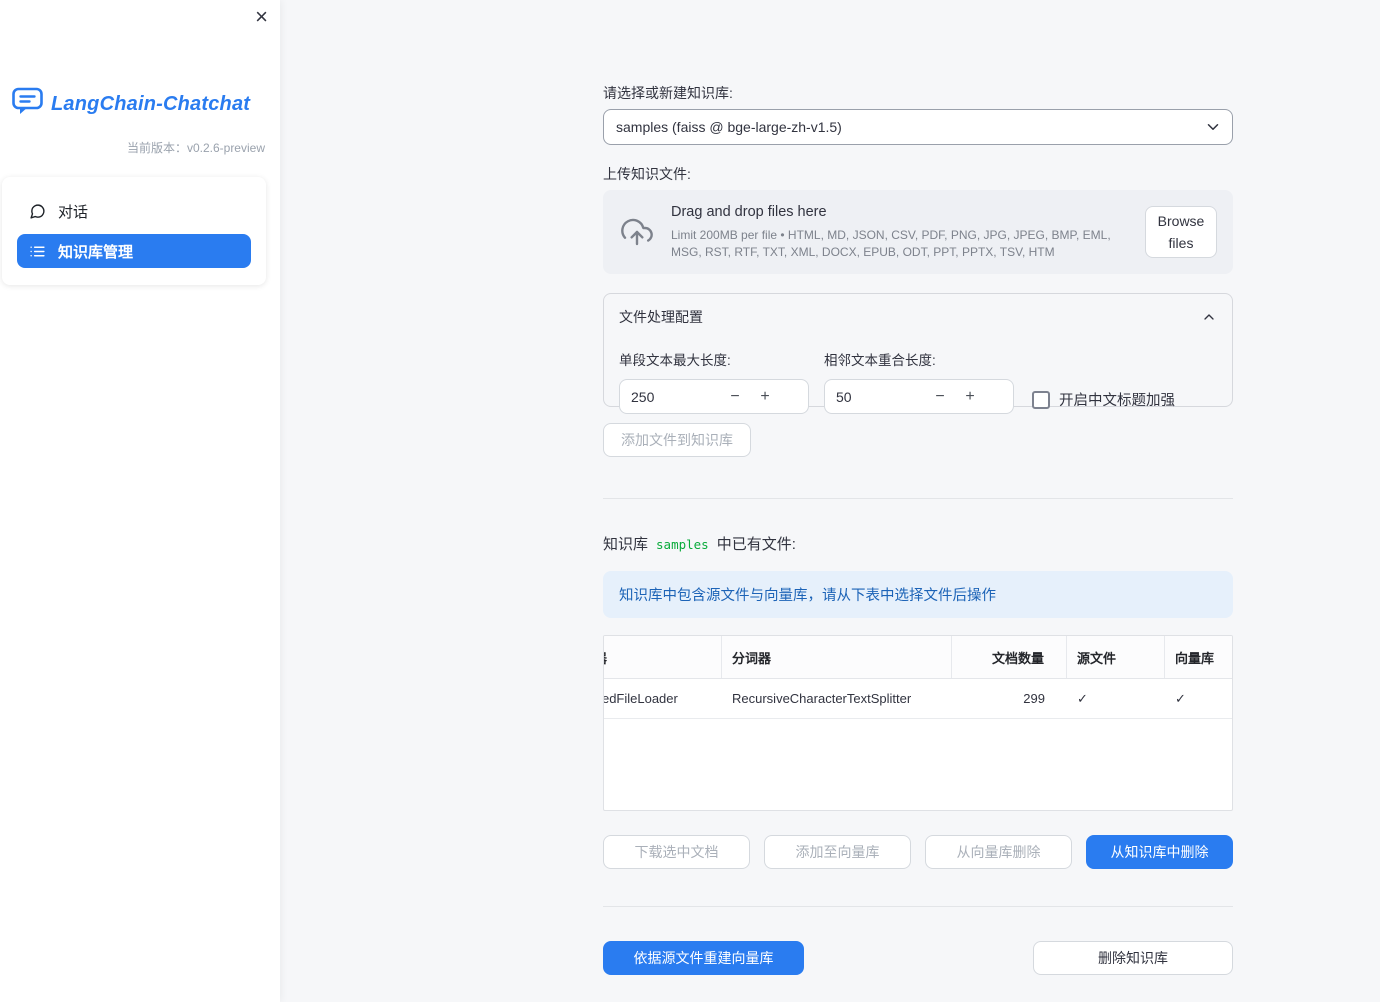 The height and width of the screenshot is (1002, 1380). Describe the element at coordinates (1009, 657) in the screenshot. I see `column-header-doc-count: 文档数量` at that location.